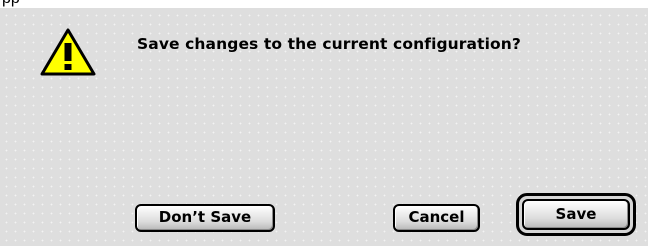 This screenshot has height=246, width=648. Describe the element at coordinates (576, 214) in the screenshot. I see `save-button: Save` at that location.